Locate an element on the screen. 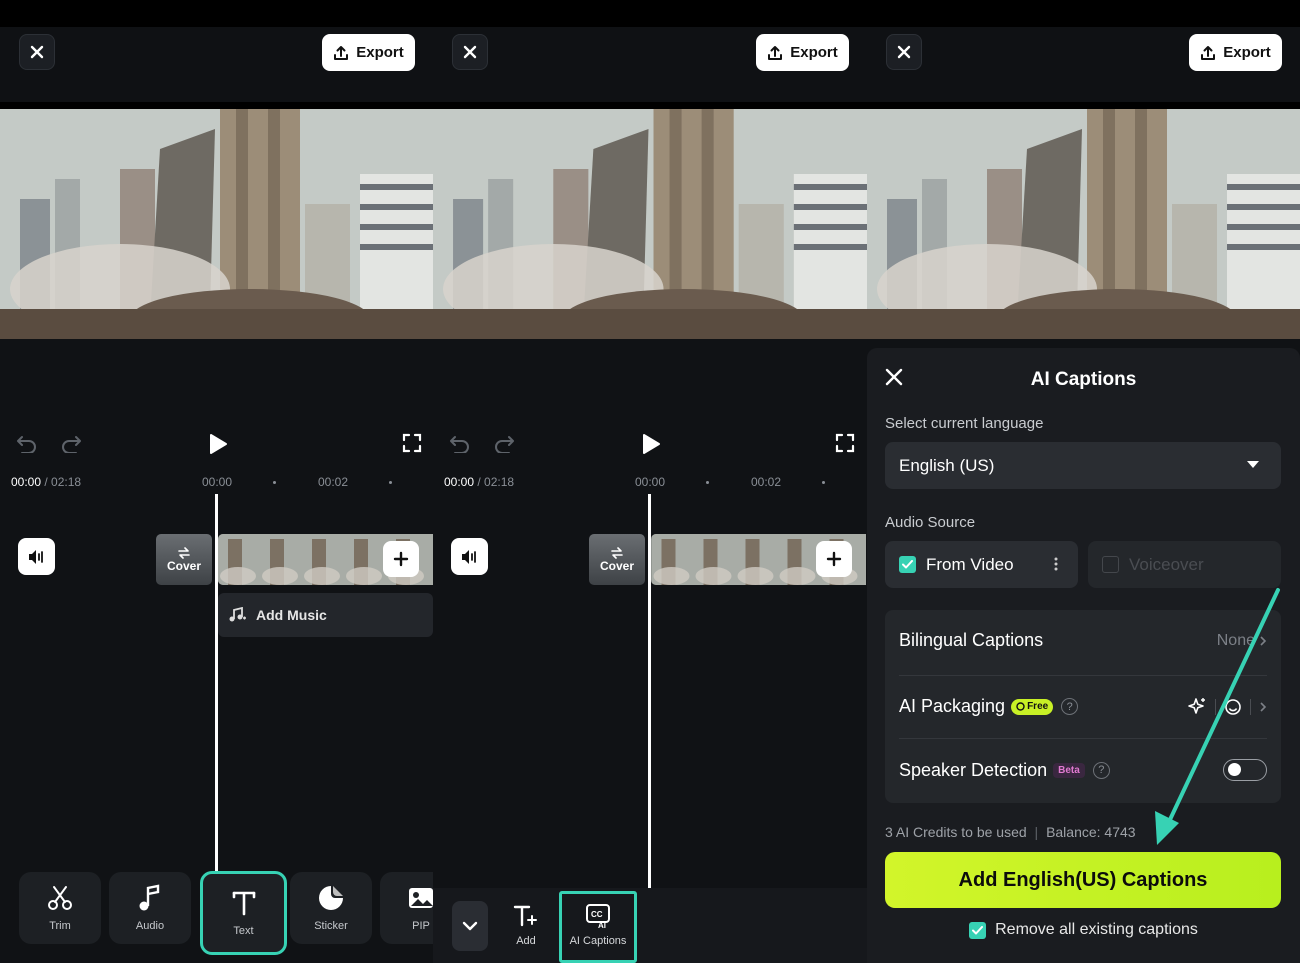  text-add-icon is located at coordinates (525, 916).